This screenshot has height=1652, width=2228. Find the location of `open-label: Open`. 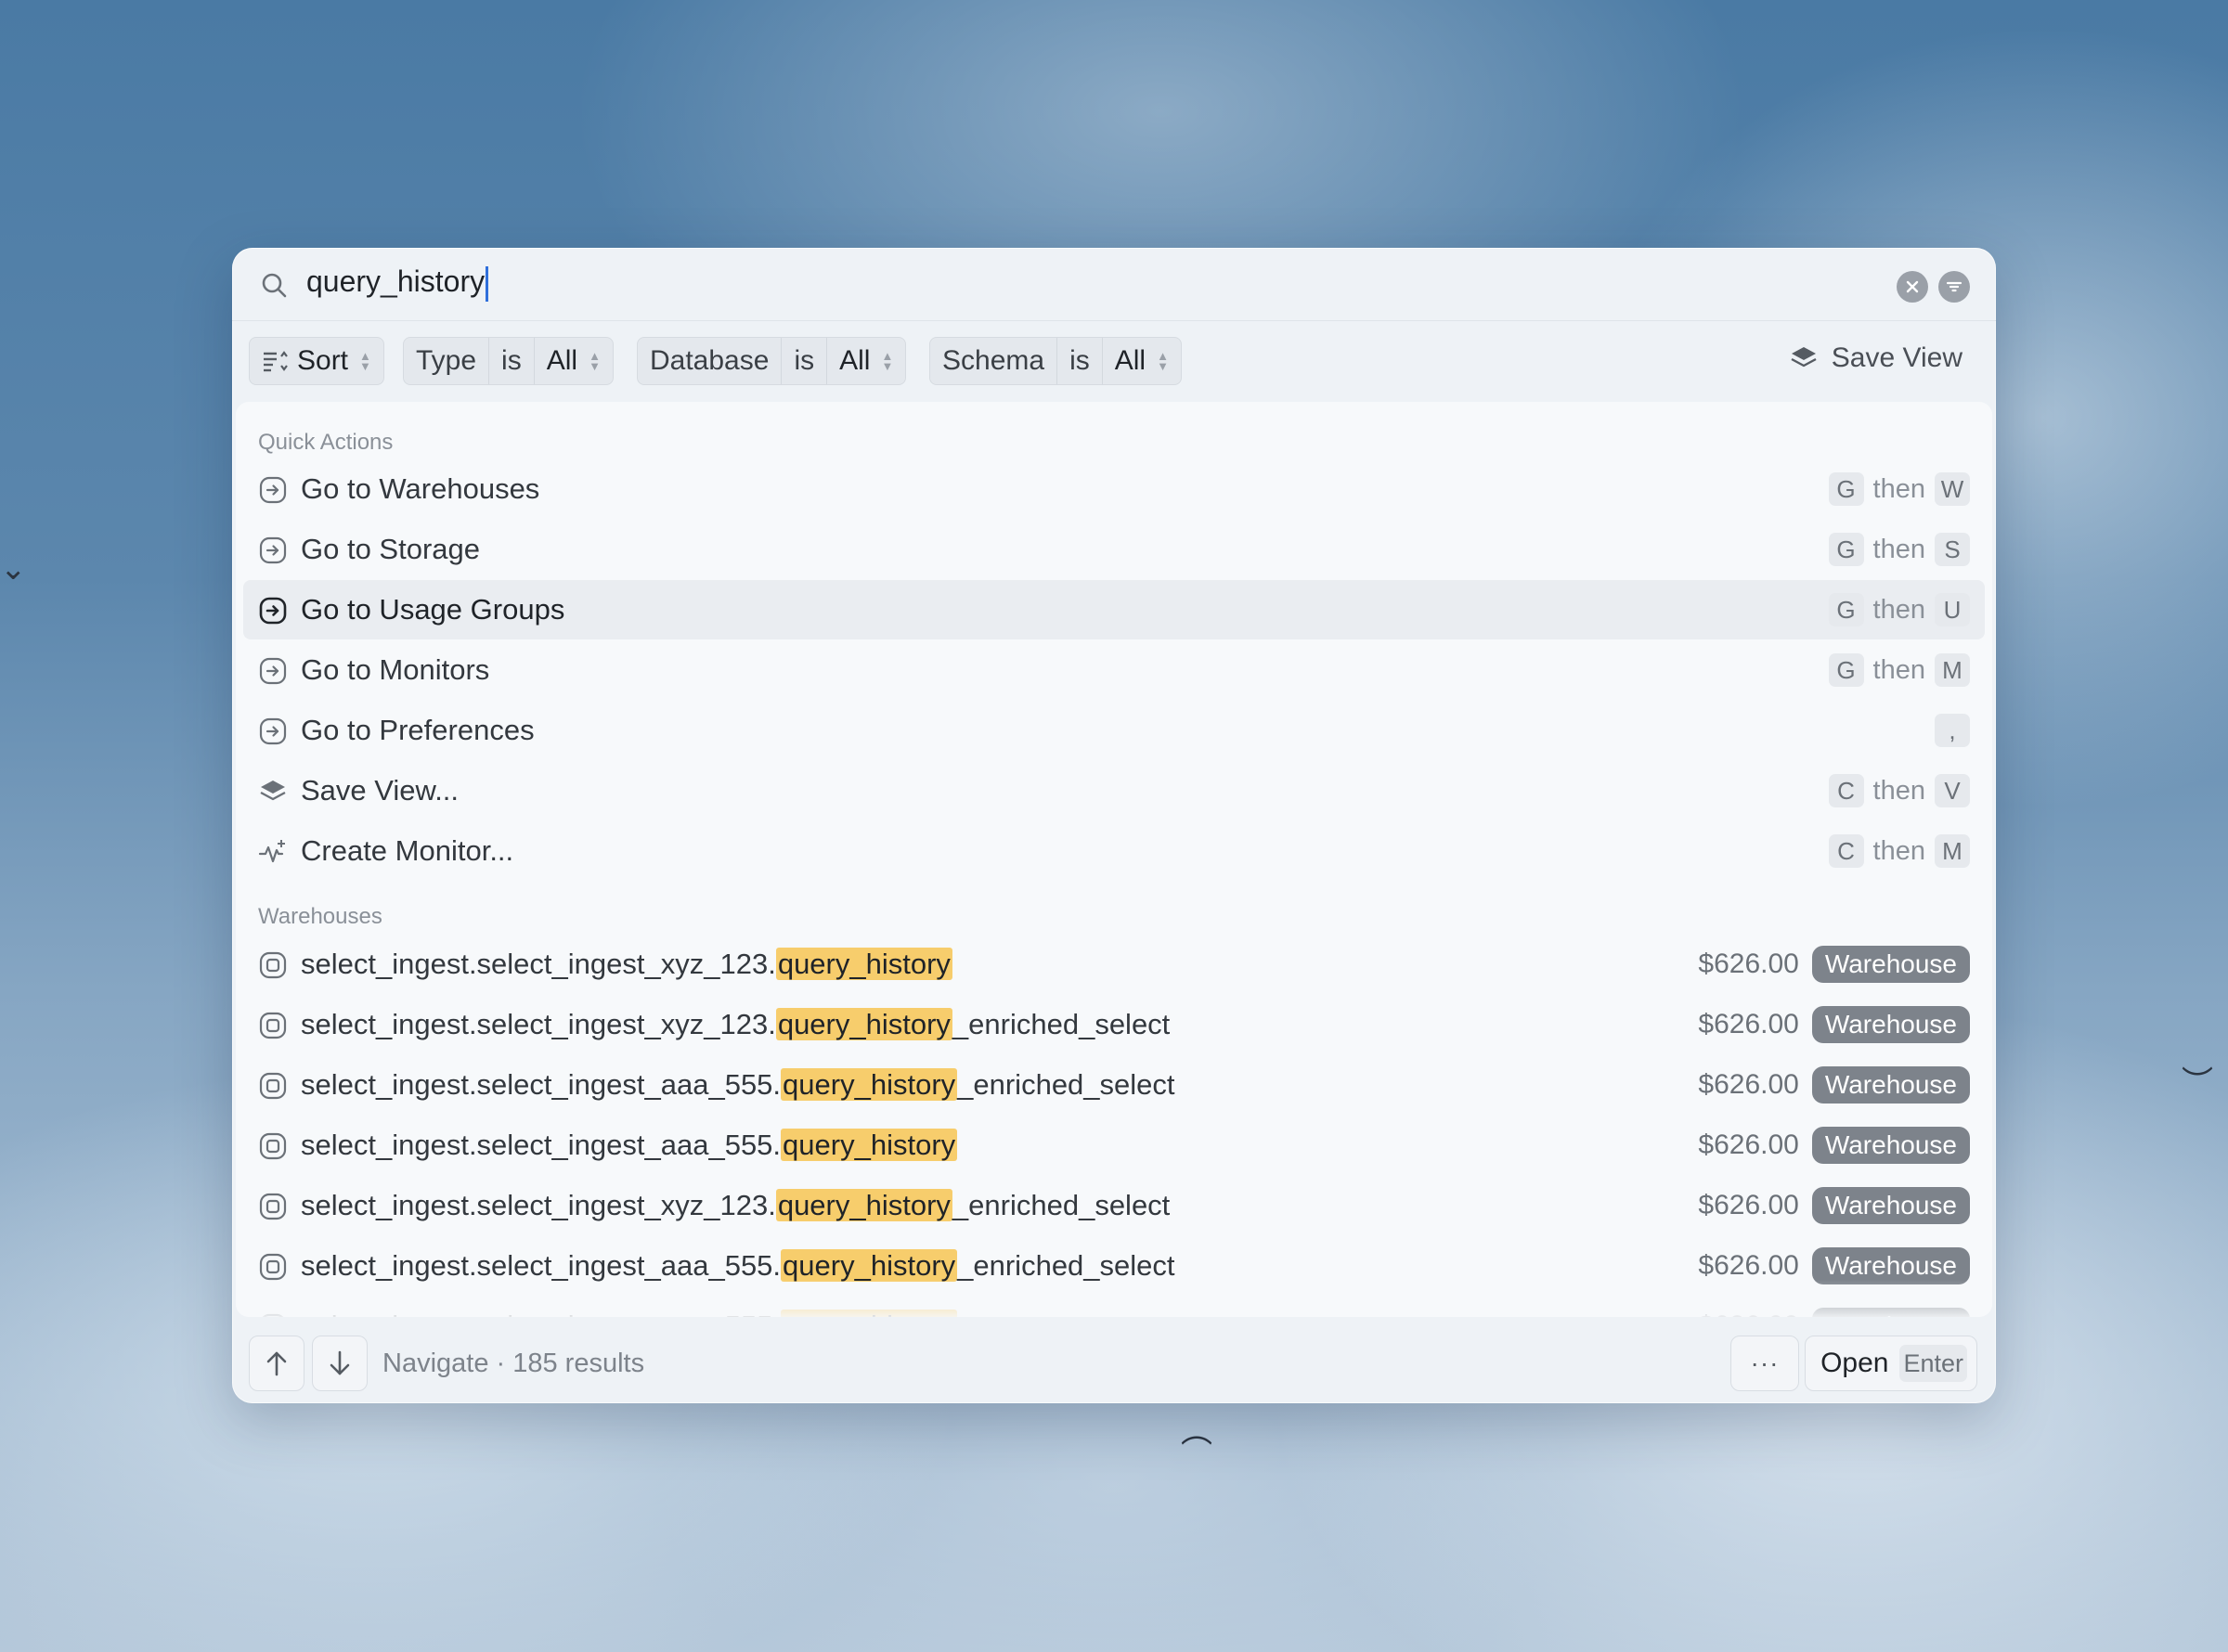

open-label: Open is located at coordinates (1854, 1363).